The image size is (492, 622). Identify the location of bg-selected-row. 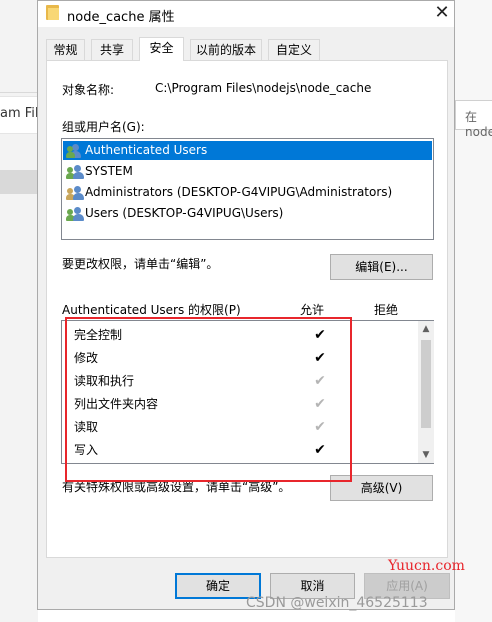
(19, 182).